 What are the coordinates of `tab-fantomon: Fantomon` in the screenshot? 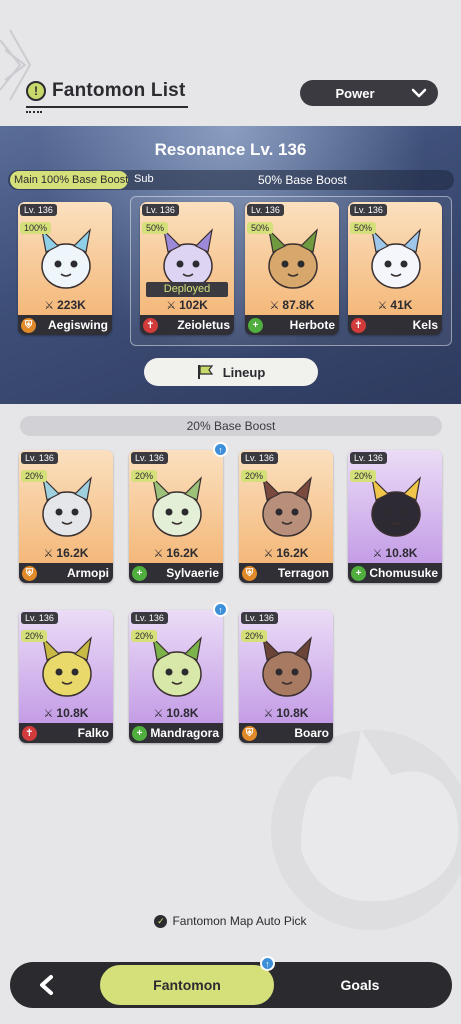 It's located at (187, 985).